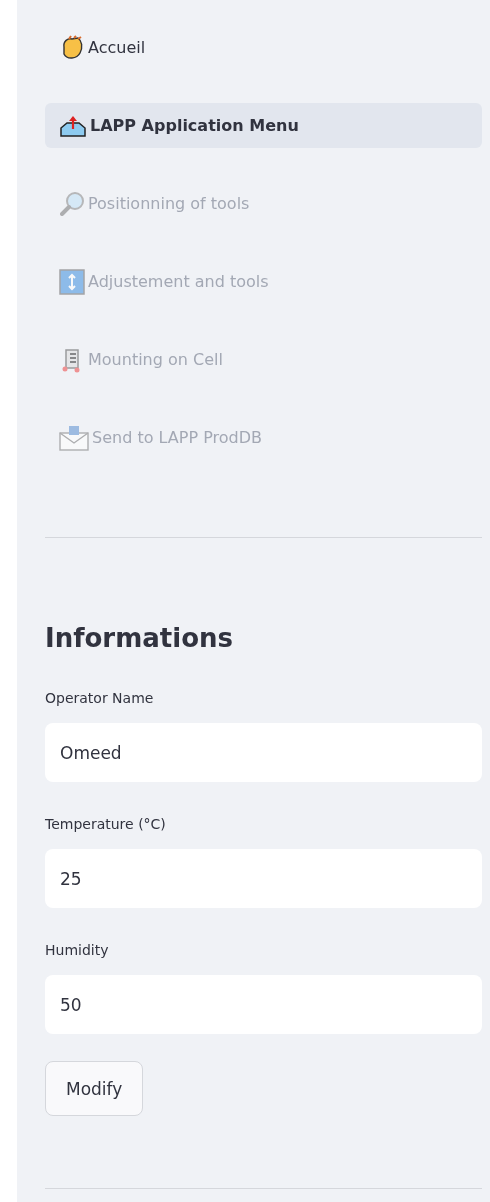 The image size is (490, 1202). Describe the element at coordinates (94, 1088) in the screenshot. I see `modify-button: Modify` at that location.